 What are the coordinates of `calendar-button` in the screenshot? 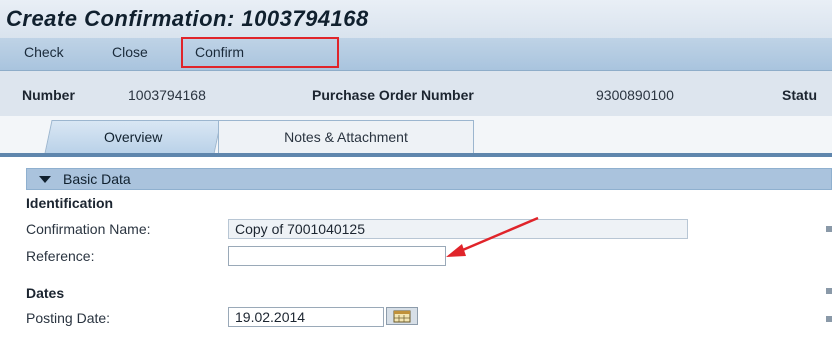 It's located at (402, 316).